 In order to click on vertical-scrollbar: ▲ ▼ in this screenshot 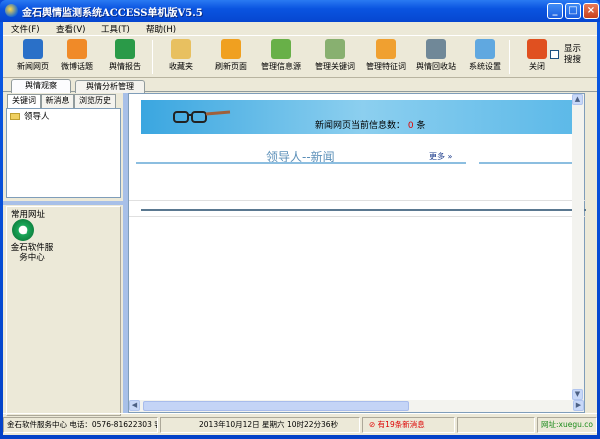, I will do `click(578, 247)`.